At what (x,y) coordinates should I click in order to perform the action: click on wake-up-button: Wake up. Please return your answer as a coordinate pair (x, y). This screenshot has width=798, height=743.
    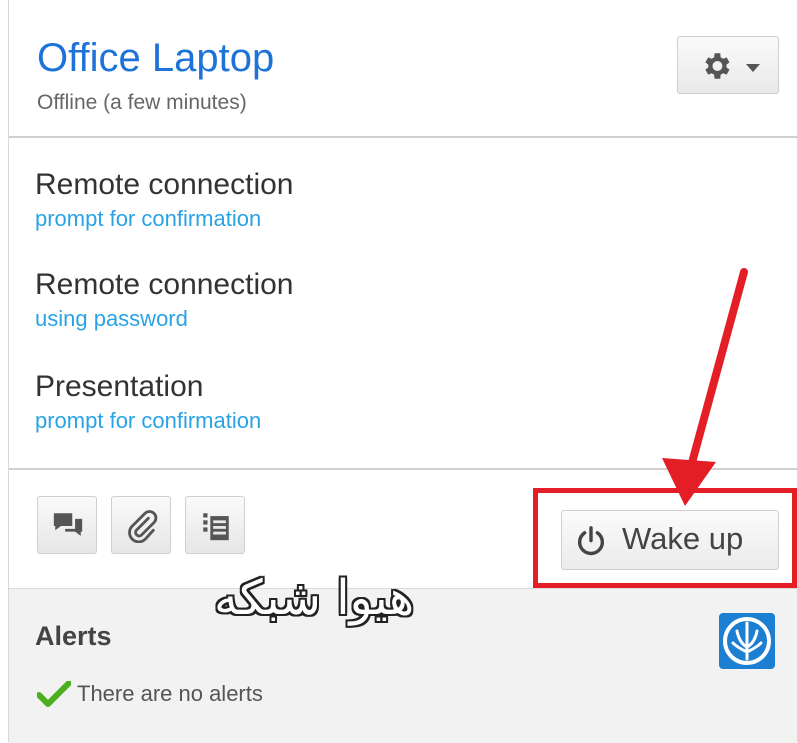
    Looking at the image, I should click on (670, 540).